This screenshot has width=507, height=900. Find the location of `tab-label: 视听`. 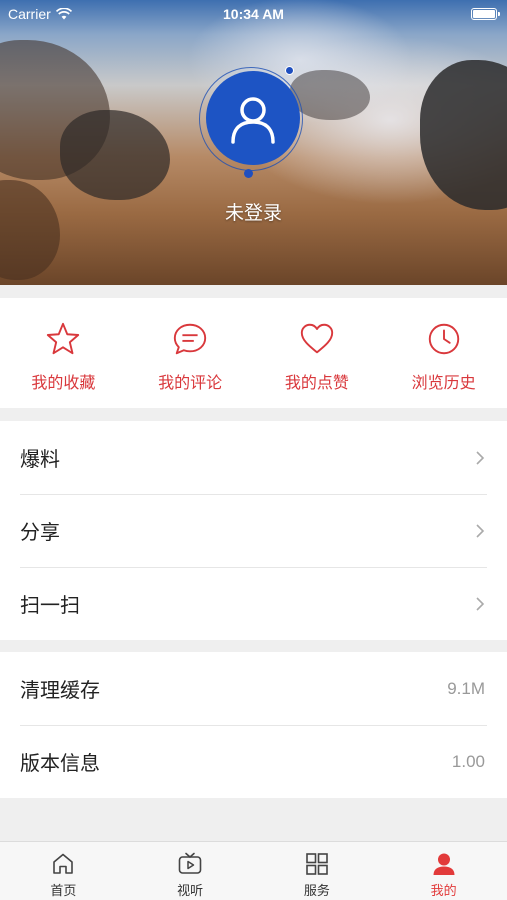

tab-label: 视听 is located at coordinates (190, 891).